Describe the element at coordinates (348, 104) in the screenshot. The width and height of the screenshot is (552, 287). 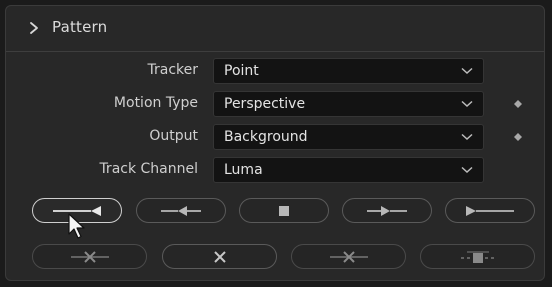
I see `motion-type-dropdown: Perspective` at that location.